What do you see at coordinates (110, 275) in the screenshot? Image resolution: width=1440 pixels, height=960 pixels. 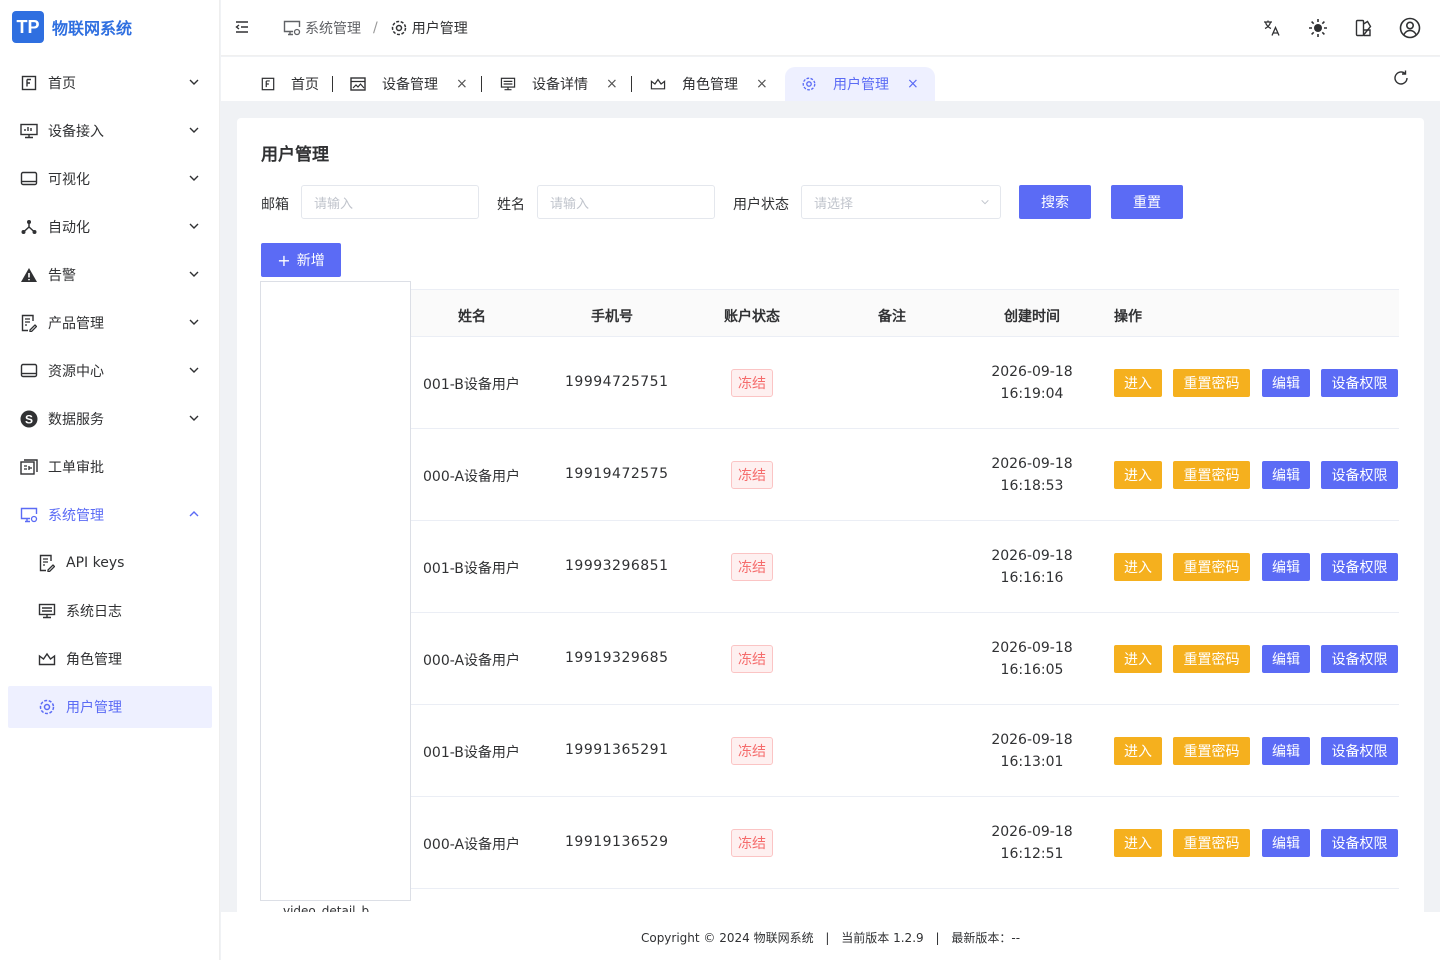 I see `sidebar-item-alarm: 告警` at bounding box center [110, 275].